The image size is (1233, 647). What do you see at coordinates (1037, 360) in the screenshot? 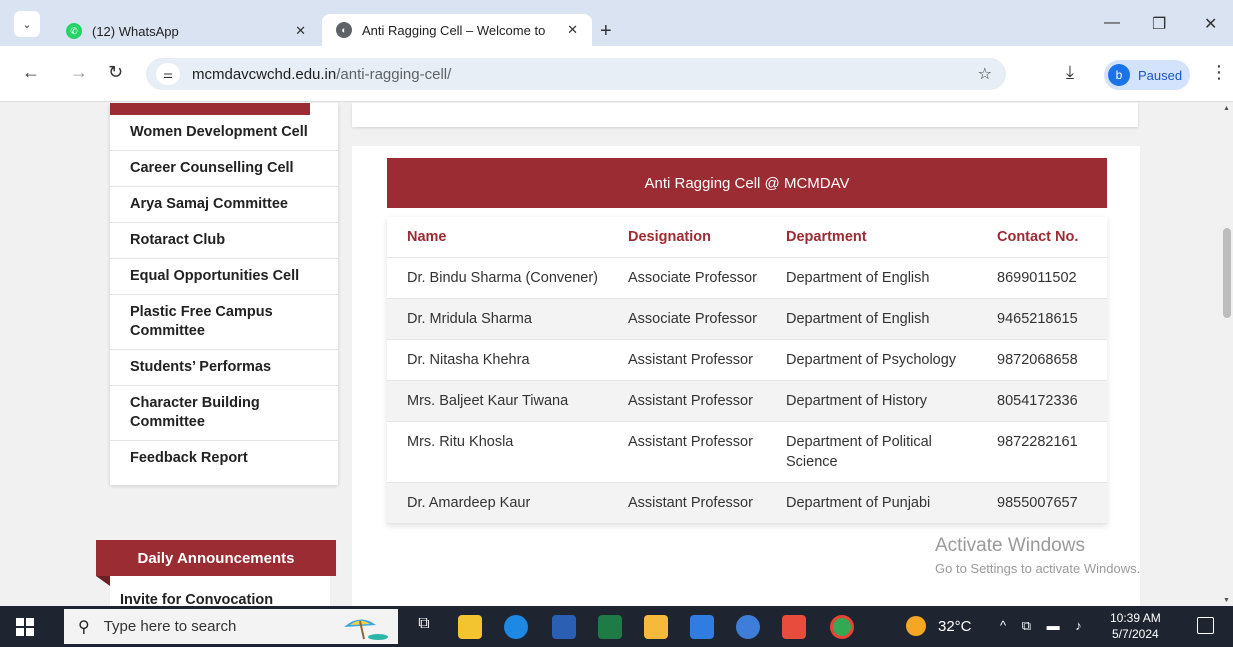
I see `contact-cell: 9872068658` at bounding box center [1037, 360].